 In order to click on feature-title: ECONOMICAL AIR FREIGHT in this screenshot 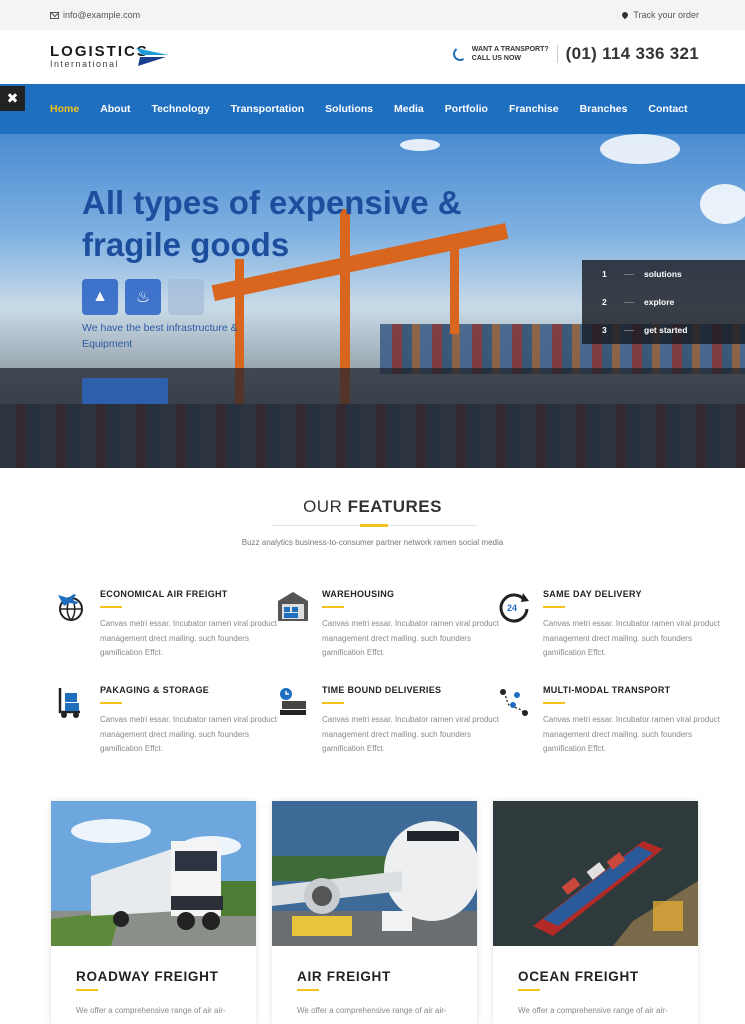, I will do `click(164, 594)`.